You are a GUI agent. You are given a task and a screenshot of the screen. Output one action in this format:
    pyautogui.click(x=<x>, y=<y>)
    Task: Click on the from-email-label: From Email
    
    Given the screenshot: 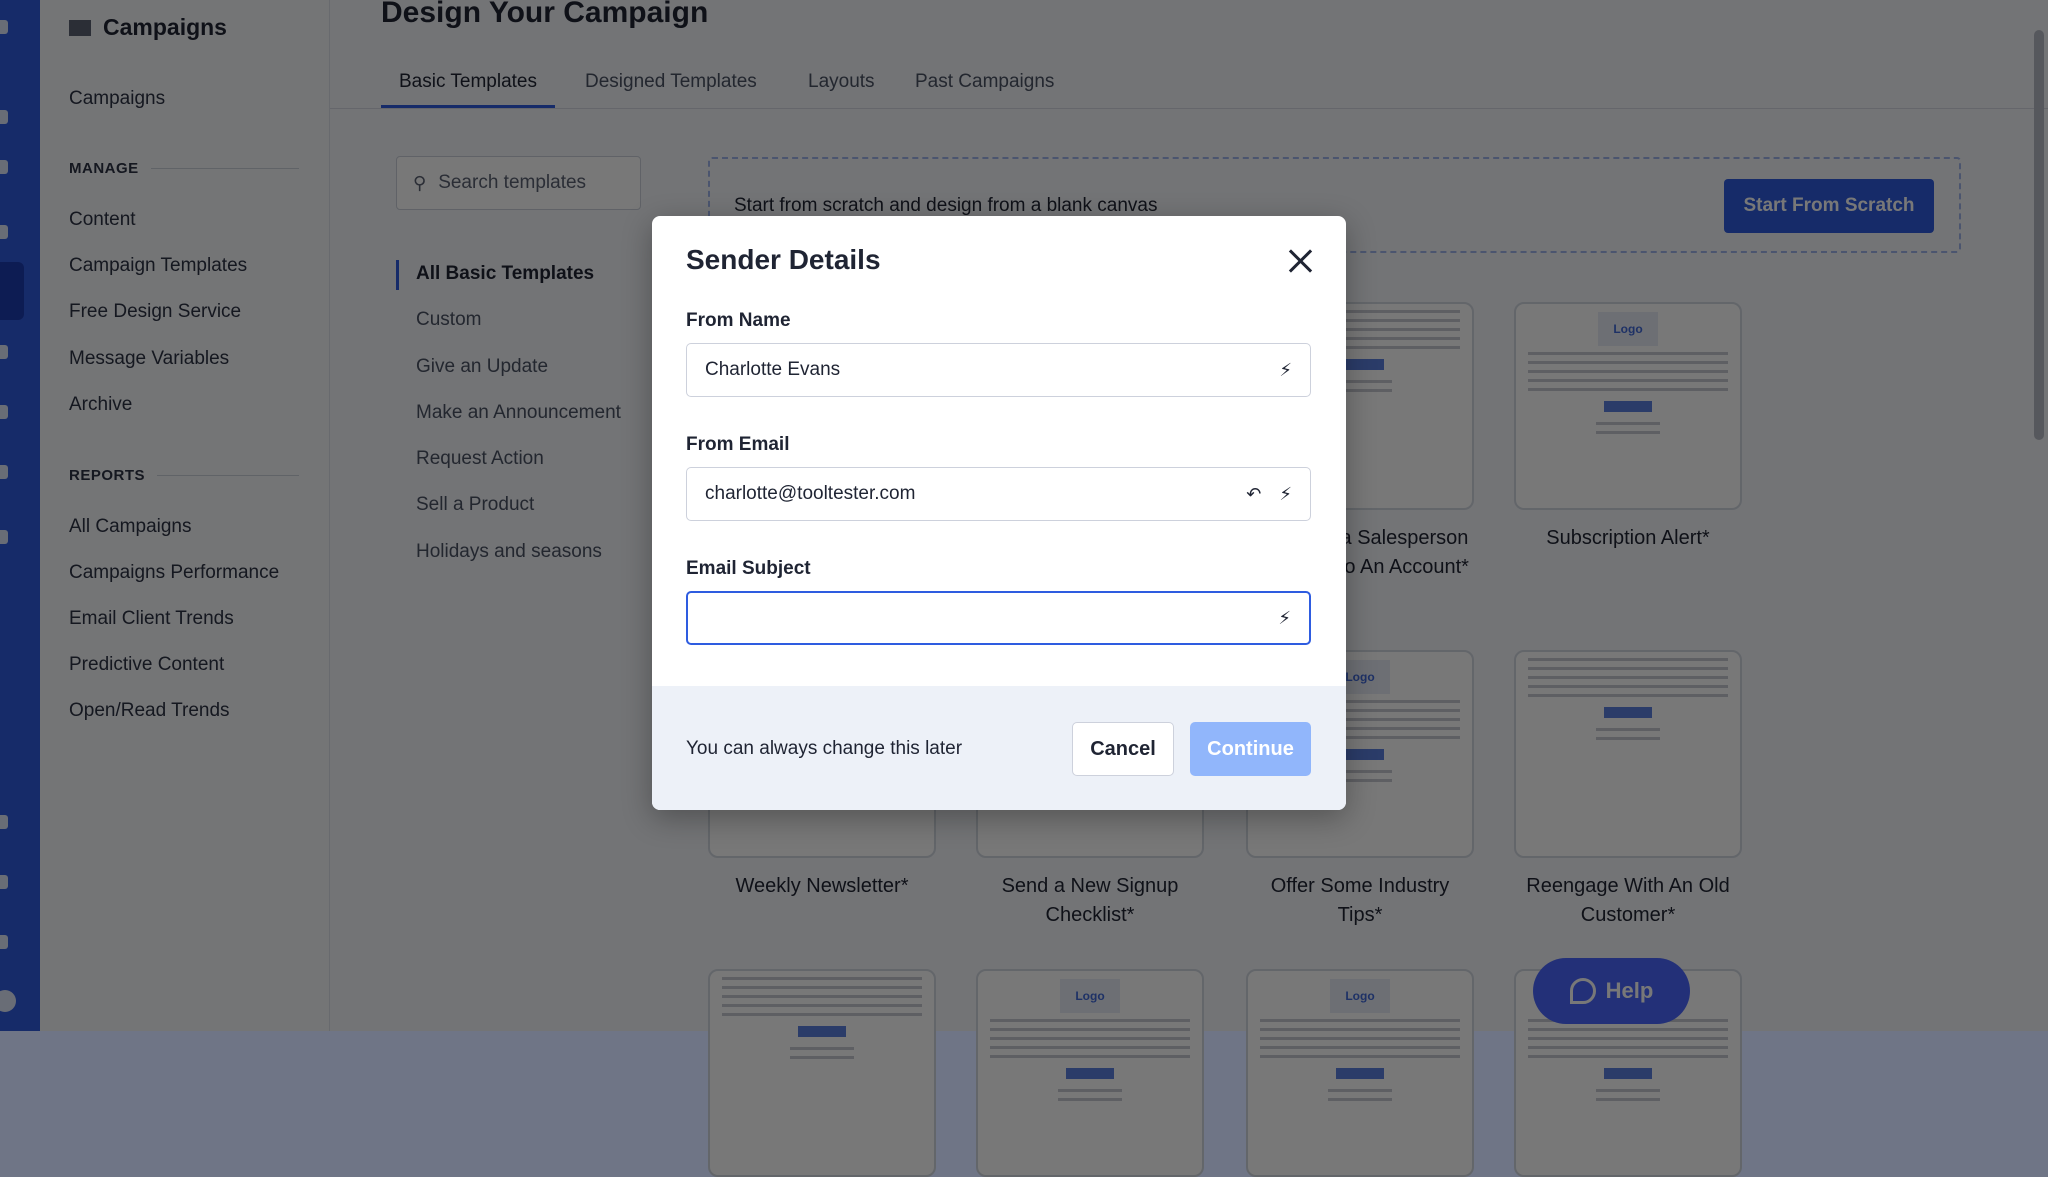 What is the action you would take?
    pyautogui.click(x=738, y=444)
    